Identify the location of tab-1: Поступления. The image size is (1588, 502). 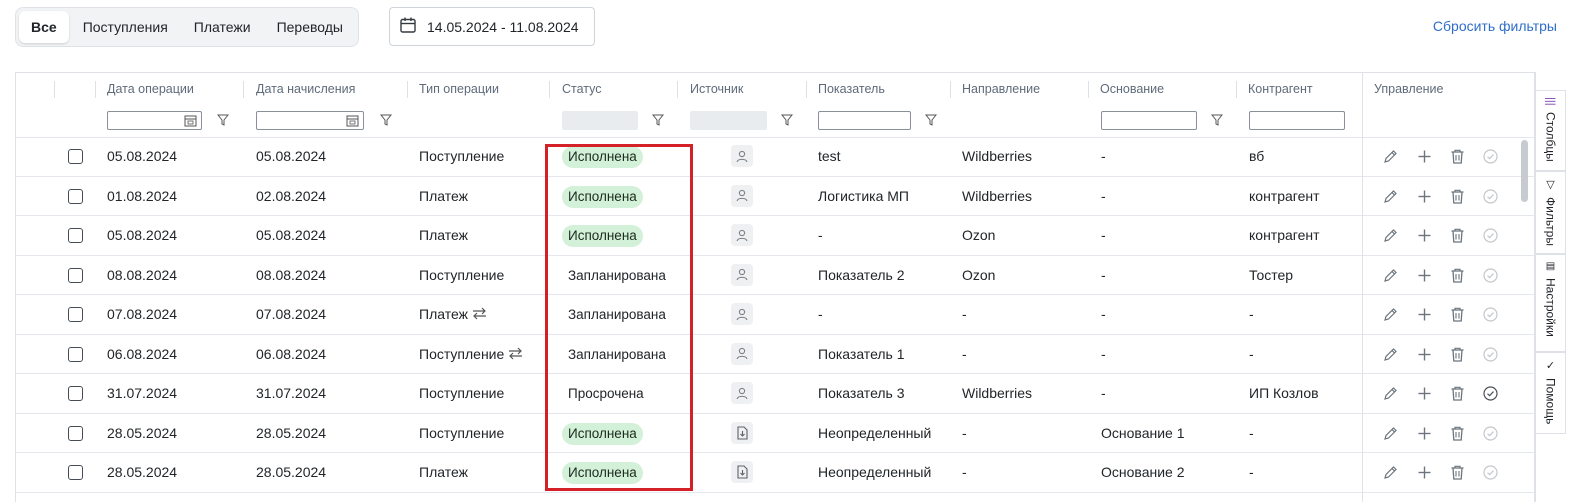
(125, 27).